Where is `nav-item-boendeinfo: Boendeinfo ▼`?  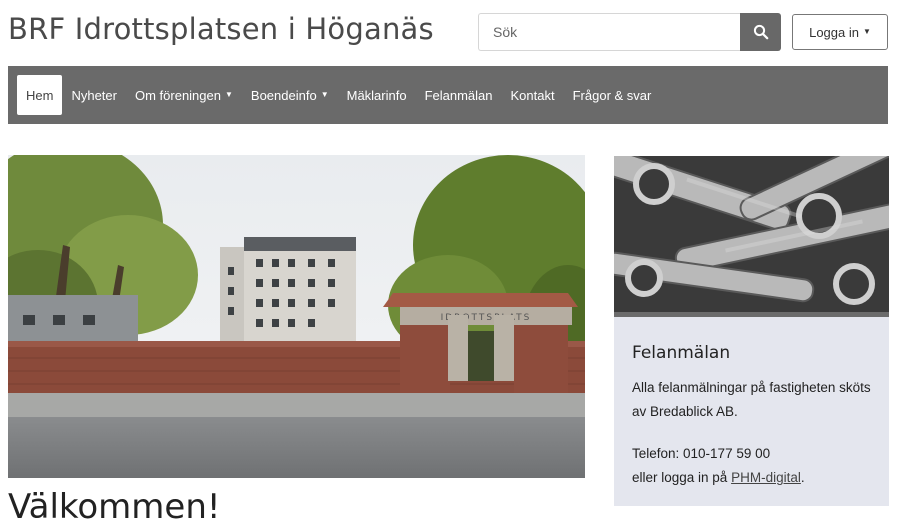 nav-item-boendeinfo: Boendeinfo ▼ is located at coordinates (290, 95).